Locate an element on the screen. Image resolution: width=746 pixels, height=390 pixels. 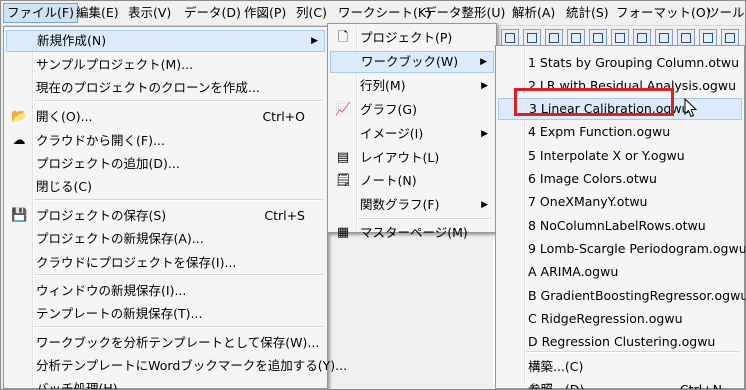
menu-item: 関数グラフ(F) ▶ is located at coordinates (412, 205).